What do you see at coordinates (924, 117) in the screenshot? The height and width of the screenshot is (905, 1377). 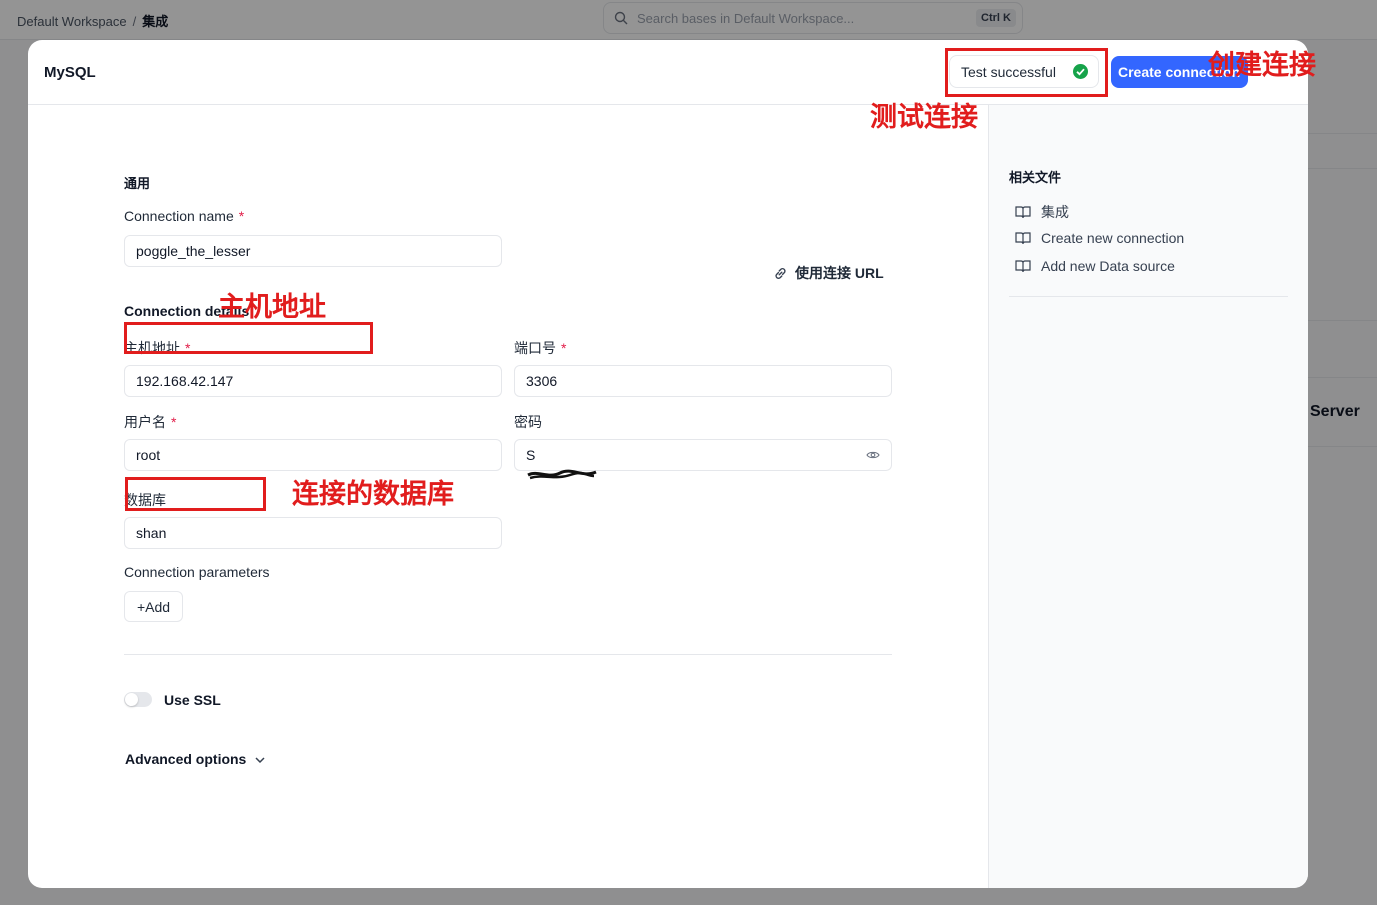 I see `annotation-test: 测试连接` at bounding box center [924, 117].